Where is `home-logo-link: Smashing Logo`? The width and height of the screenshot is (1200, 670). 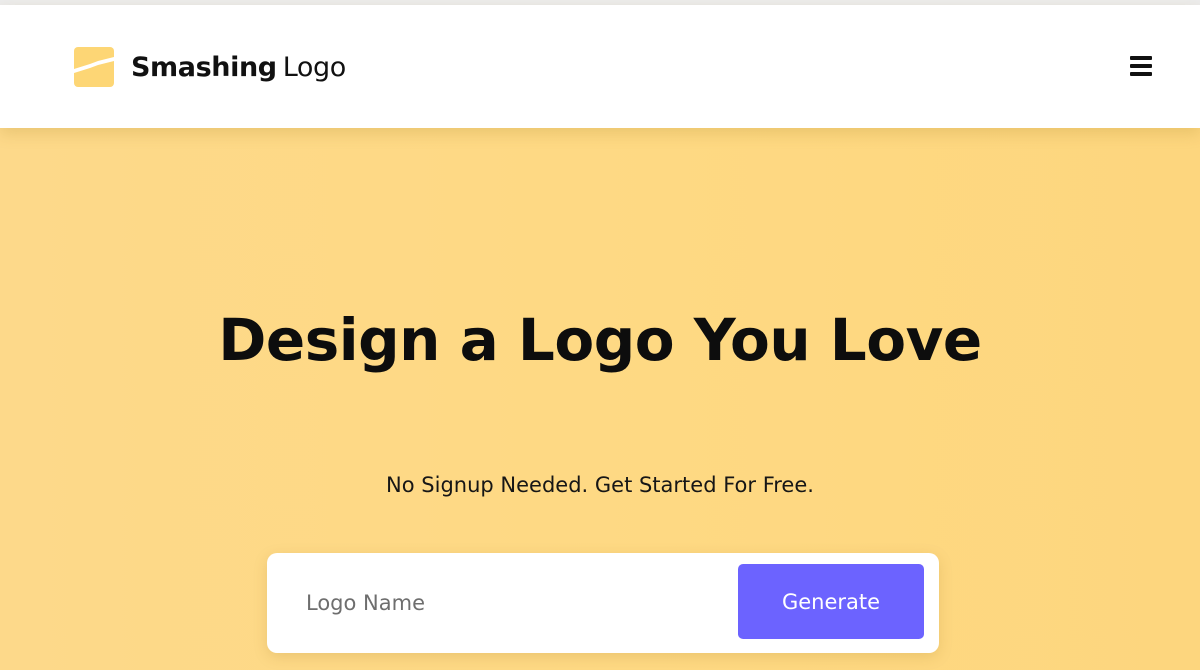
home-logo-link: Smashing Logo is located at coordinates (210, 67).